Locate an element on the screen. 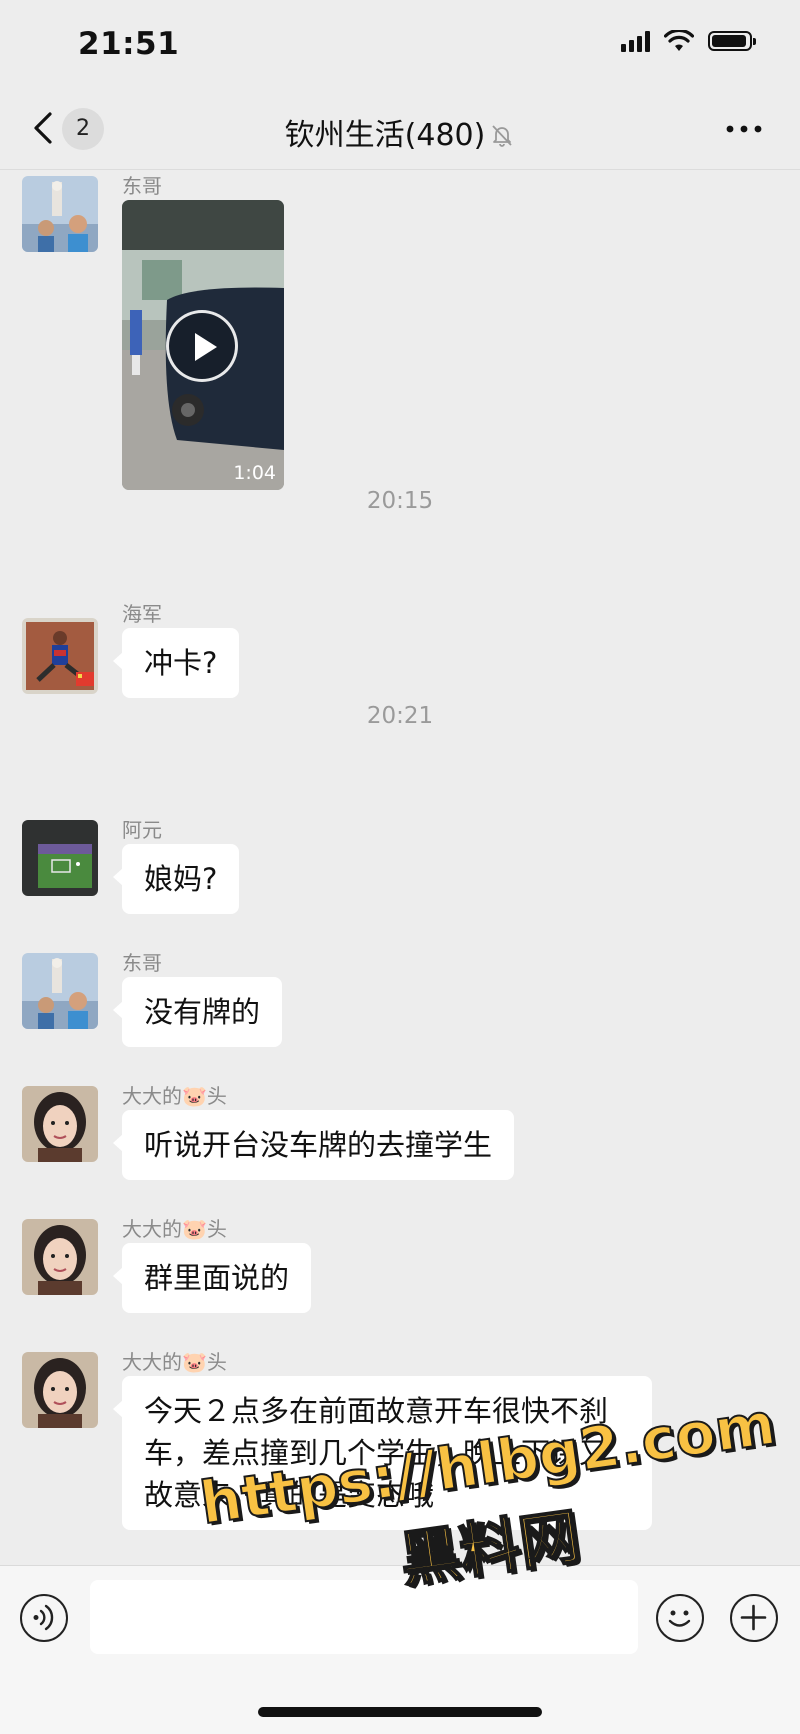 This screenshot has height=1734, width=800. video-thumbnail: 1:04 is located at coordinates (203, 345).